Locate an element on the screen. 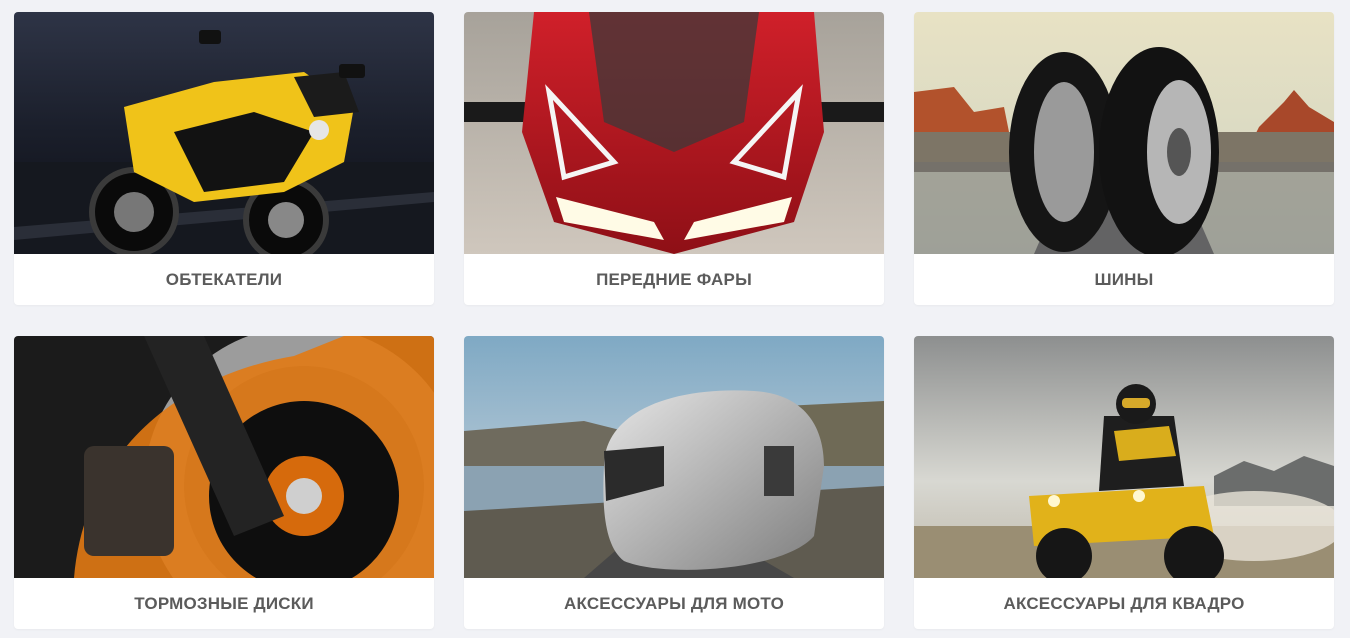 The width and height of the screenshot is (1350, 638). quad-bike-rider-image-art is located at coordinates (1124, 457).